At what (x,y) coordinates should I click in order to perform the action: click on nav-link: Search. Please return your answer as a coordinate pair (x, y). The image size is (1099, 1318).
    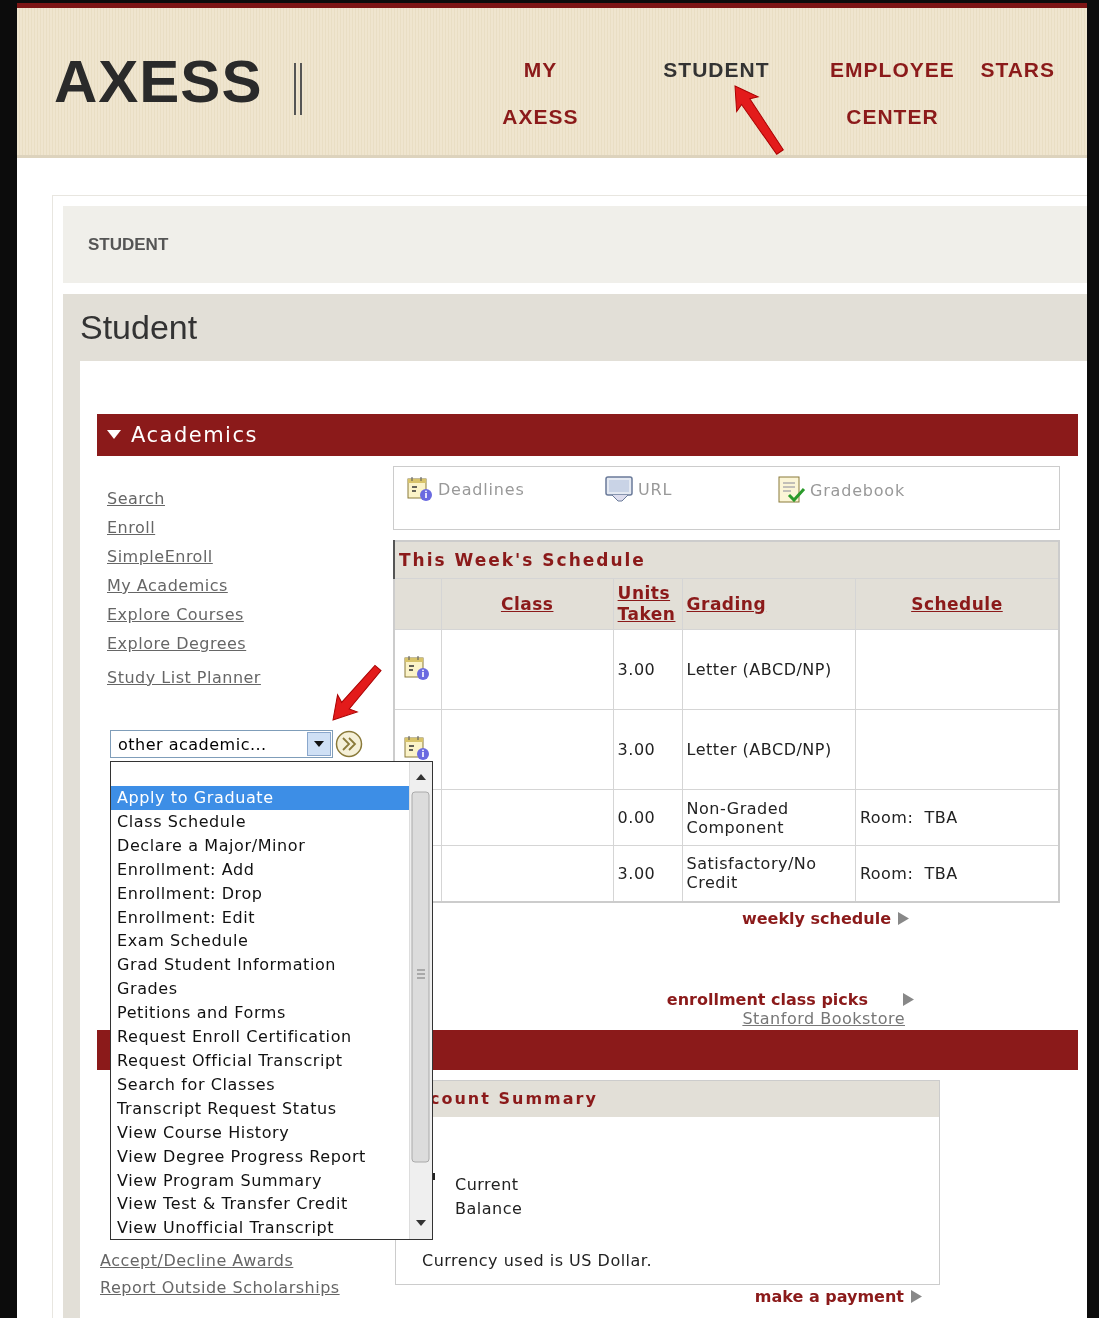
    Looking at the image, I should click on (136, 498).